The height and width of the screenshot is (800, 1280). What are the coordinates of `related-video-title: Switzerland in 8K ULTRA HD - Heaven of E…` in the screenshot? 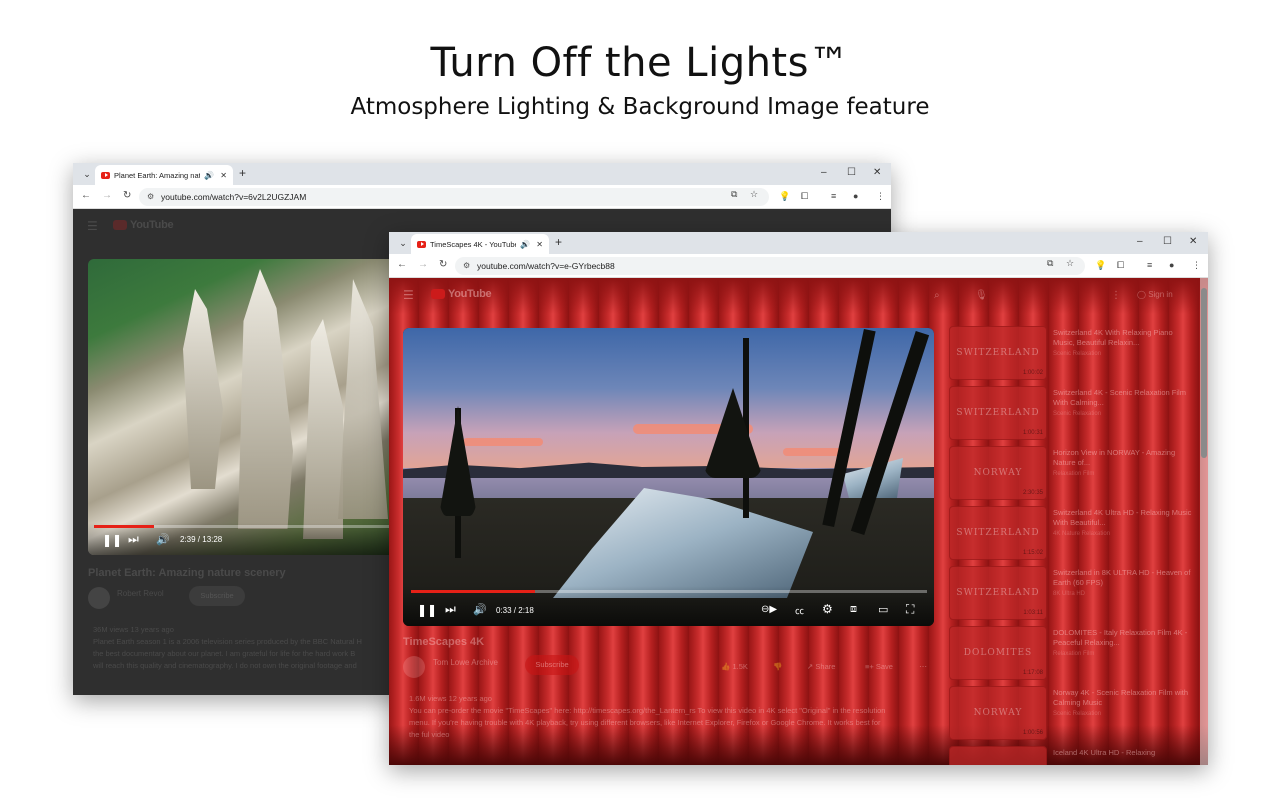 It's located at (1123, 578).